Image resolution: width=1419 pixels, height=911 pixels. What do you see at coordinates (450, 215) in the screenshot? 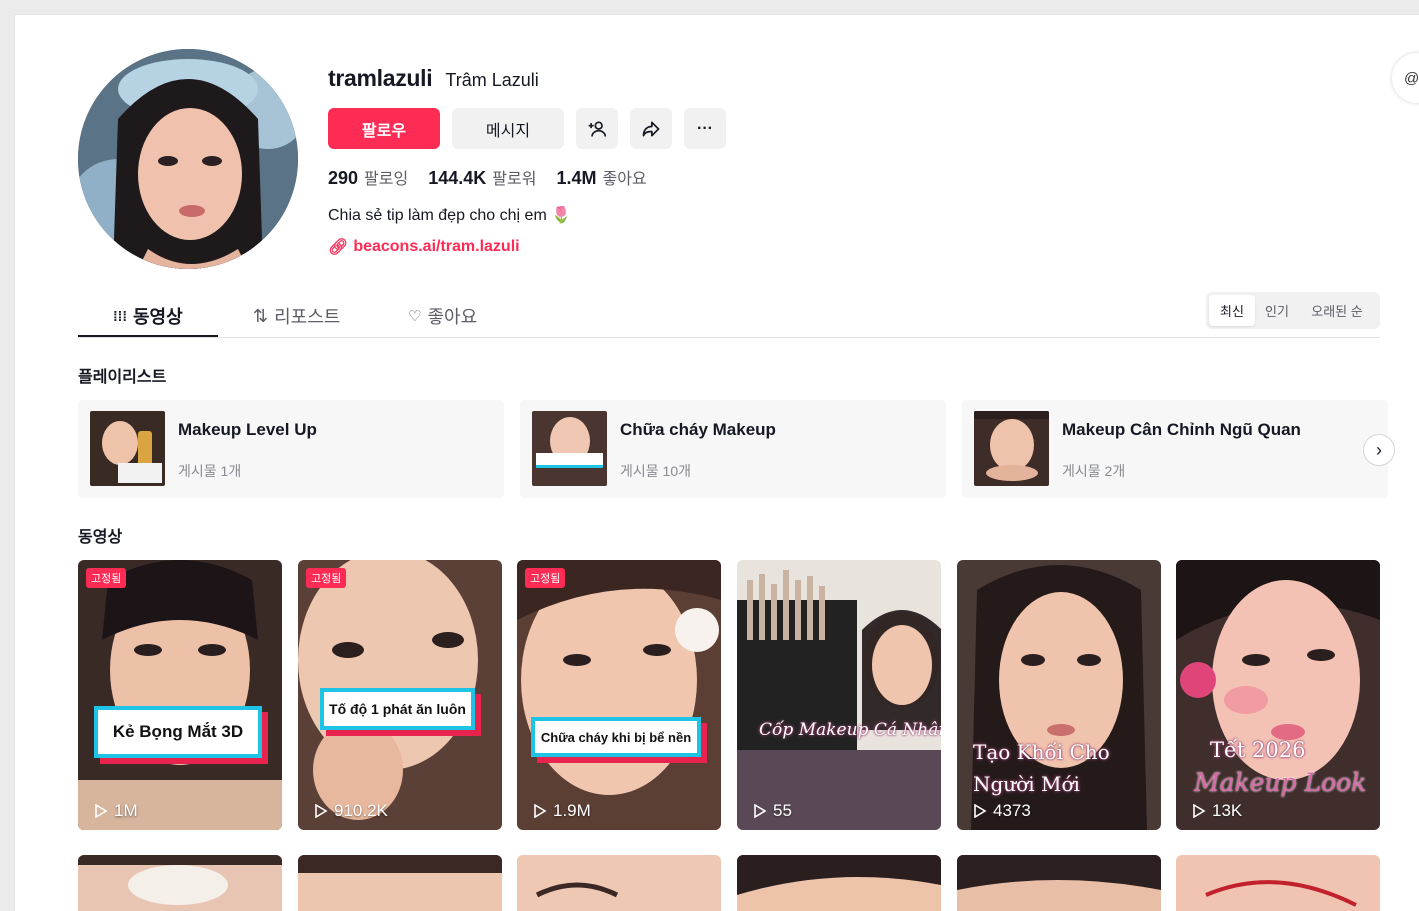
I see `bio: Chia sẻ tip làm đẹp cho chị em 🌷` at bounding box center [450, 215].